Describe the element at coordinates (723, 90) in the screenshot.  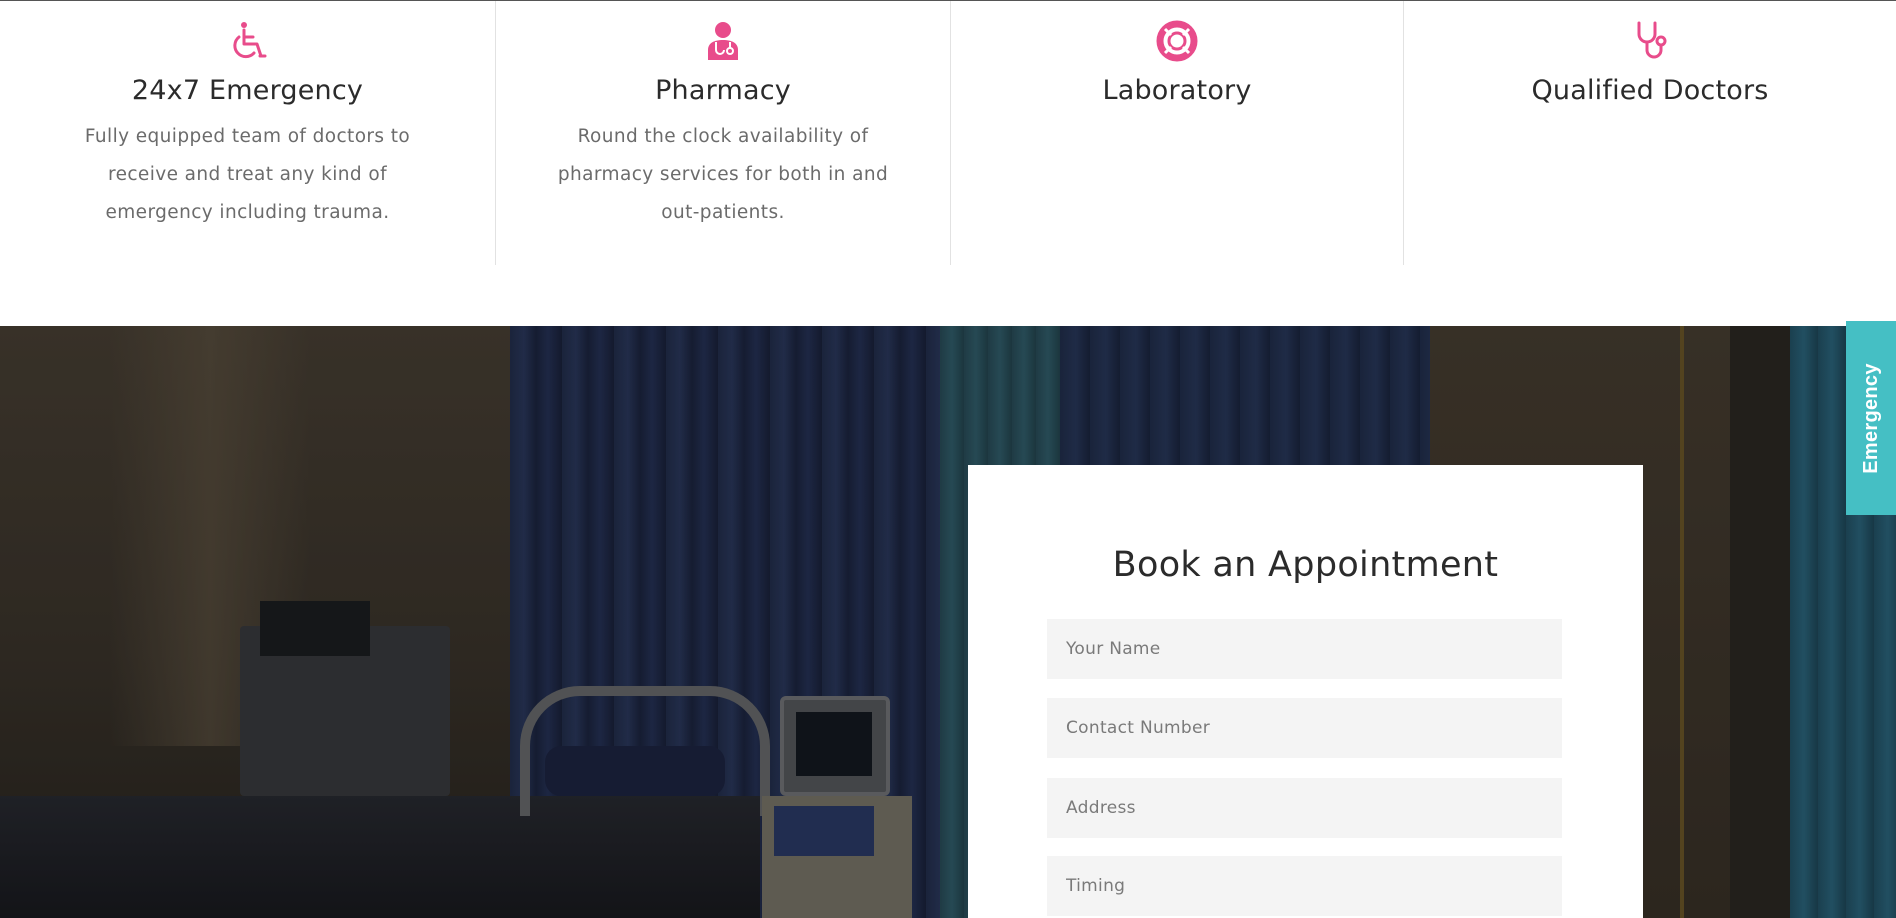
I see `feature-title: Pharmacy` at that location.